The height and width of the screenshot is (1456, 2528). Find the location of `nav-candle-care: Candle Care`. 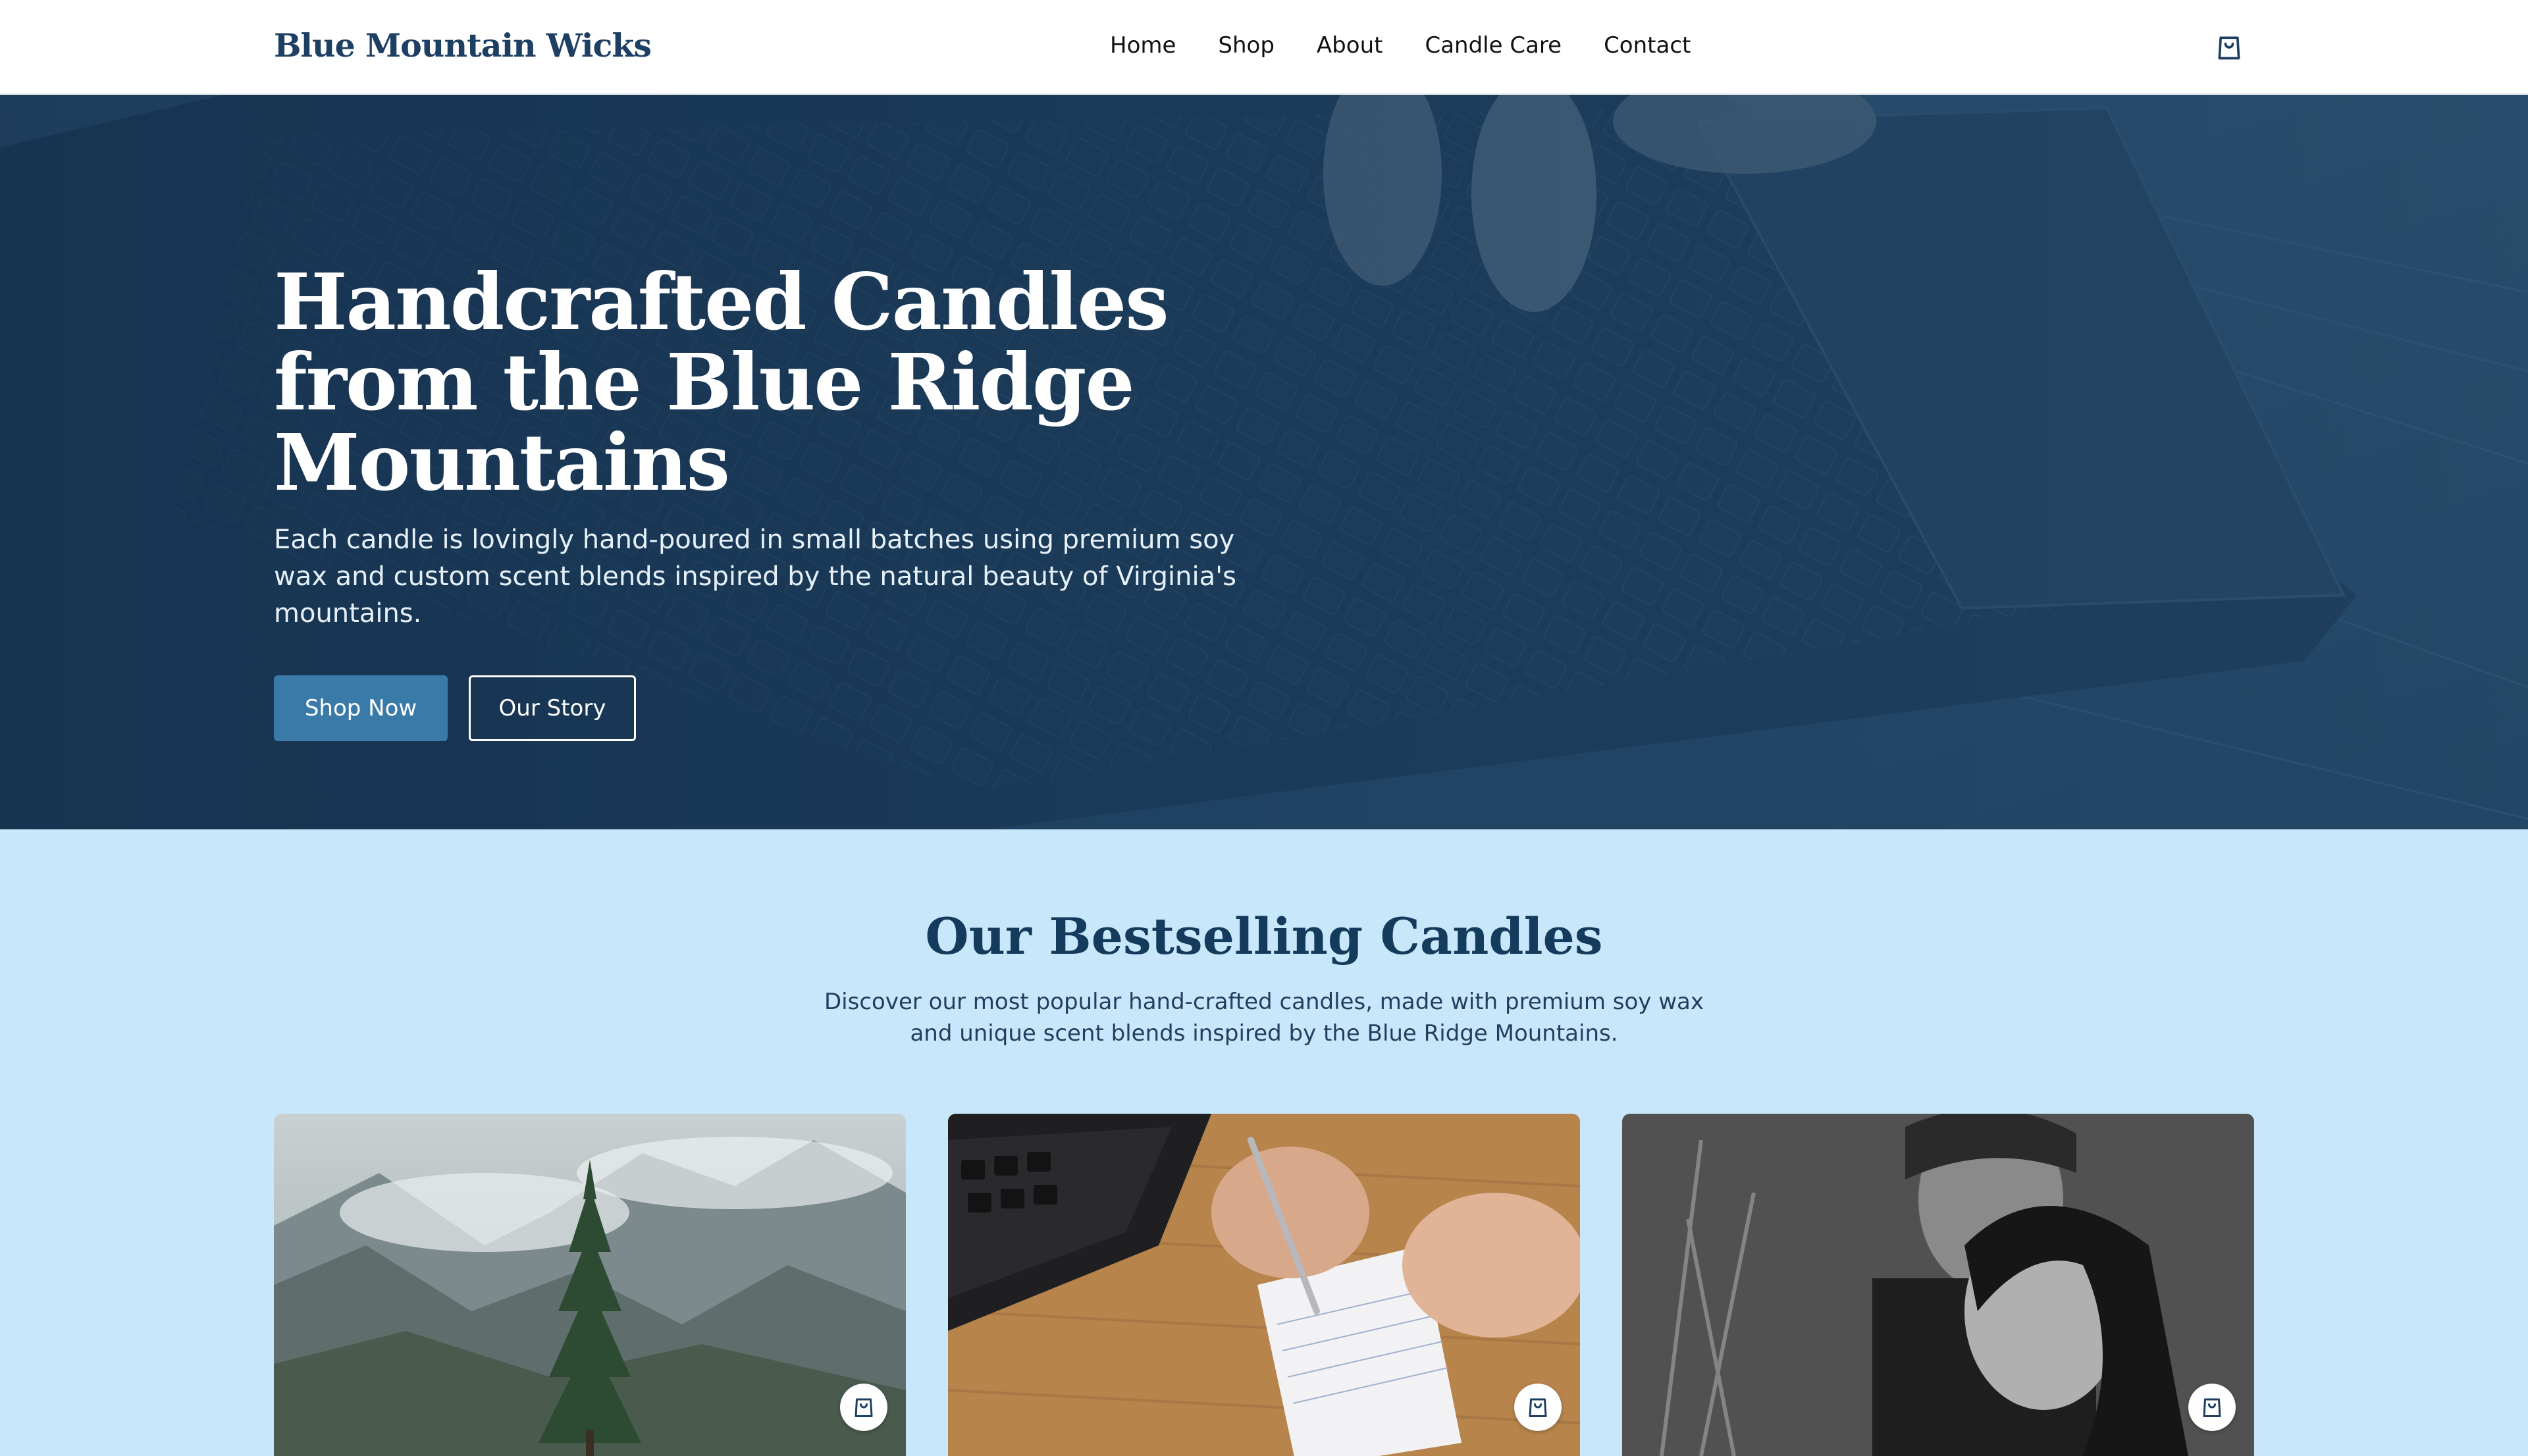

nav-candle-care: Candle Care is located at coordinates (1494, 45).